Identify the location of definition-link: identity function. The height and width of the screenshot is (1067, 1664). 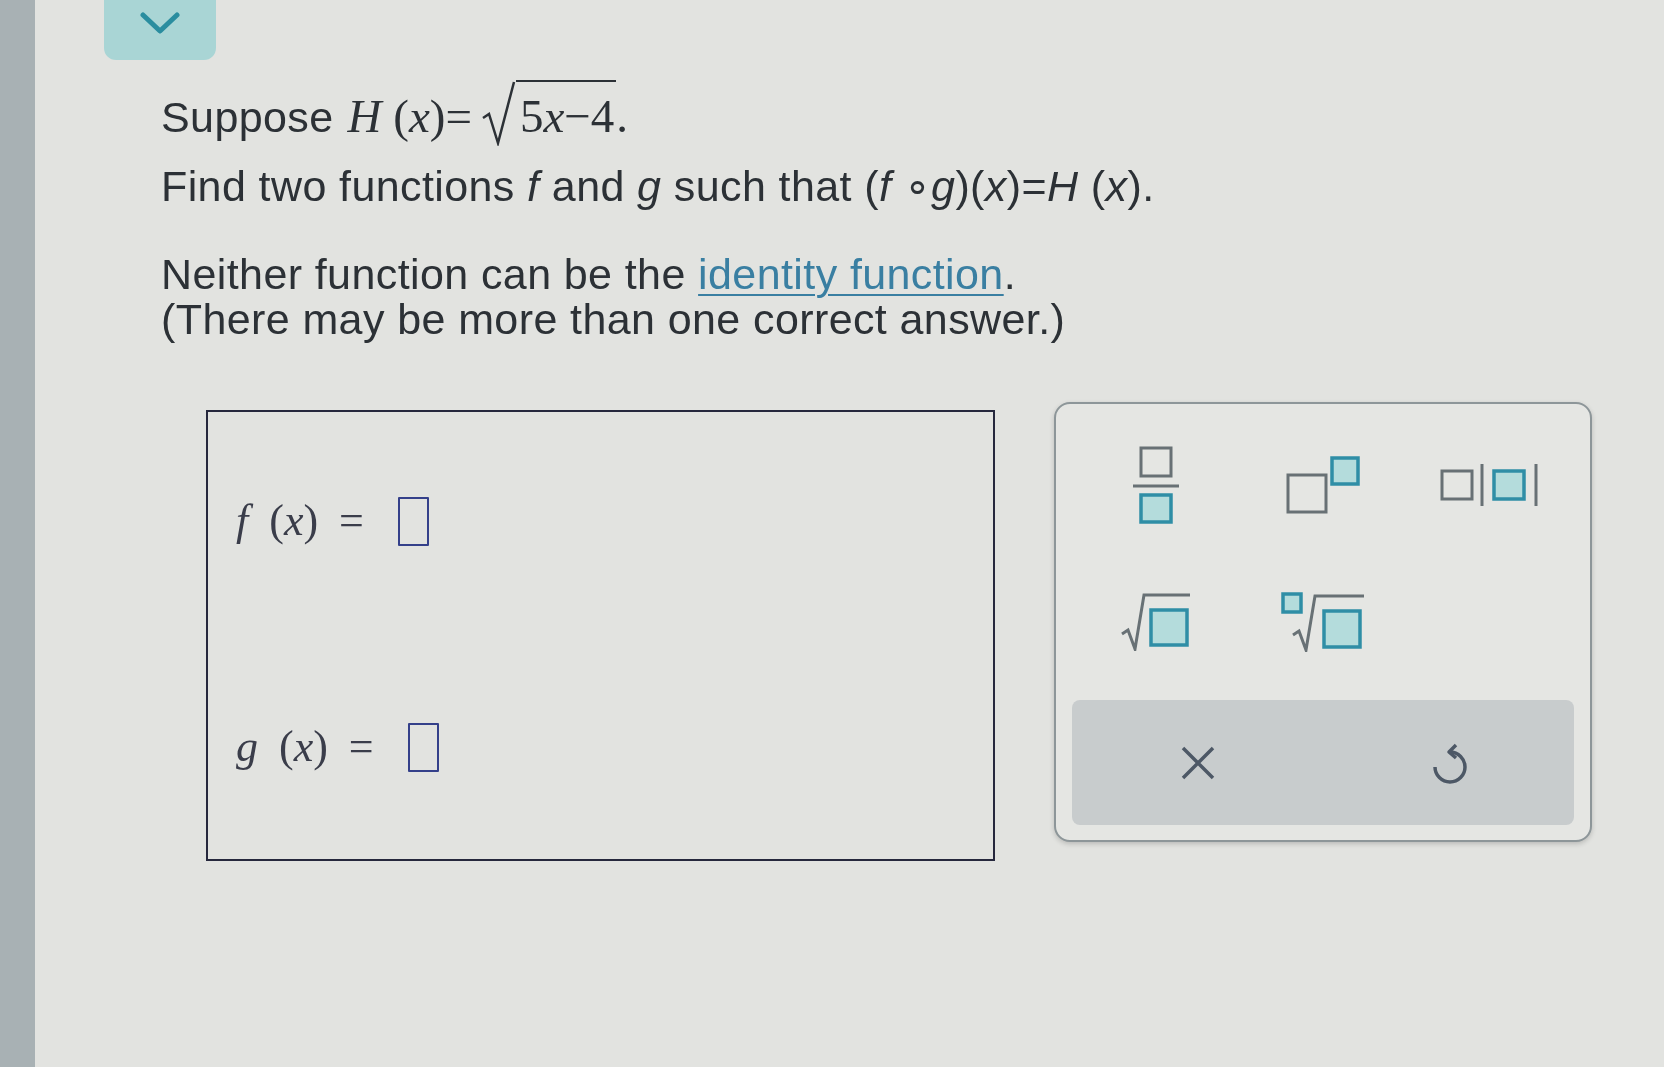
(851, 274).